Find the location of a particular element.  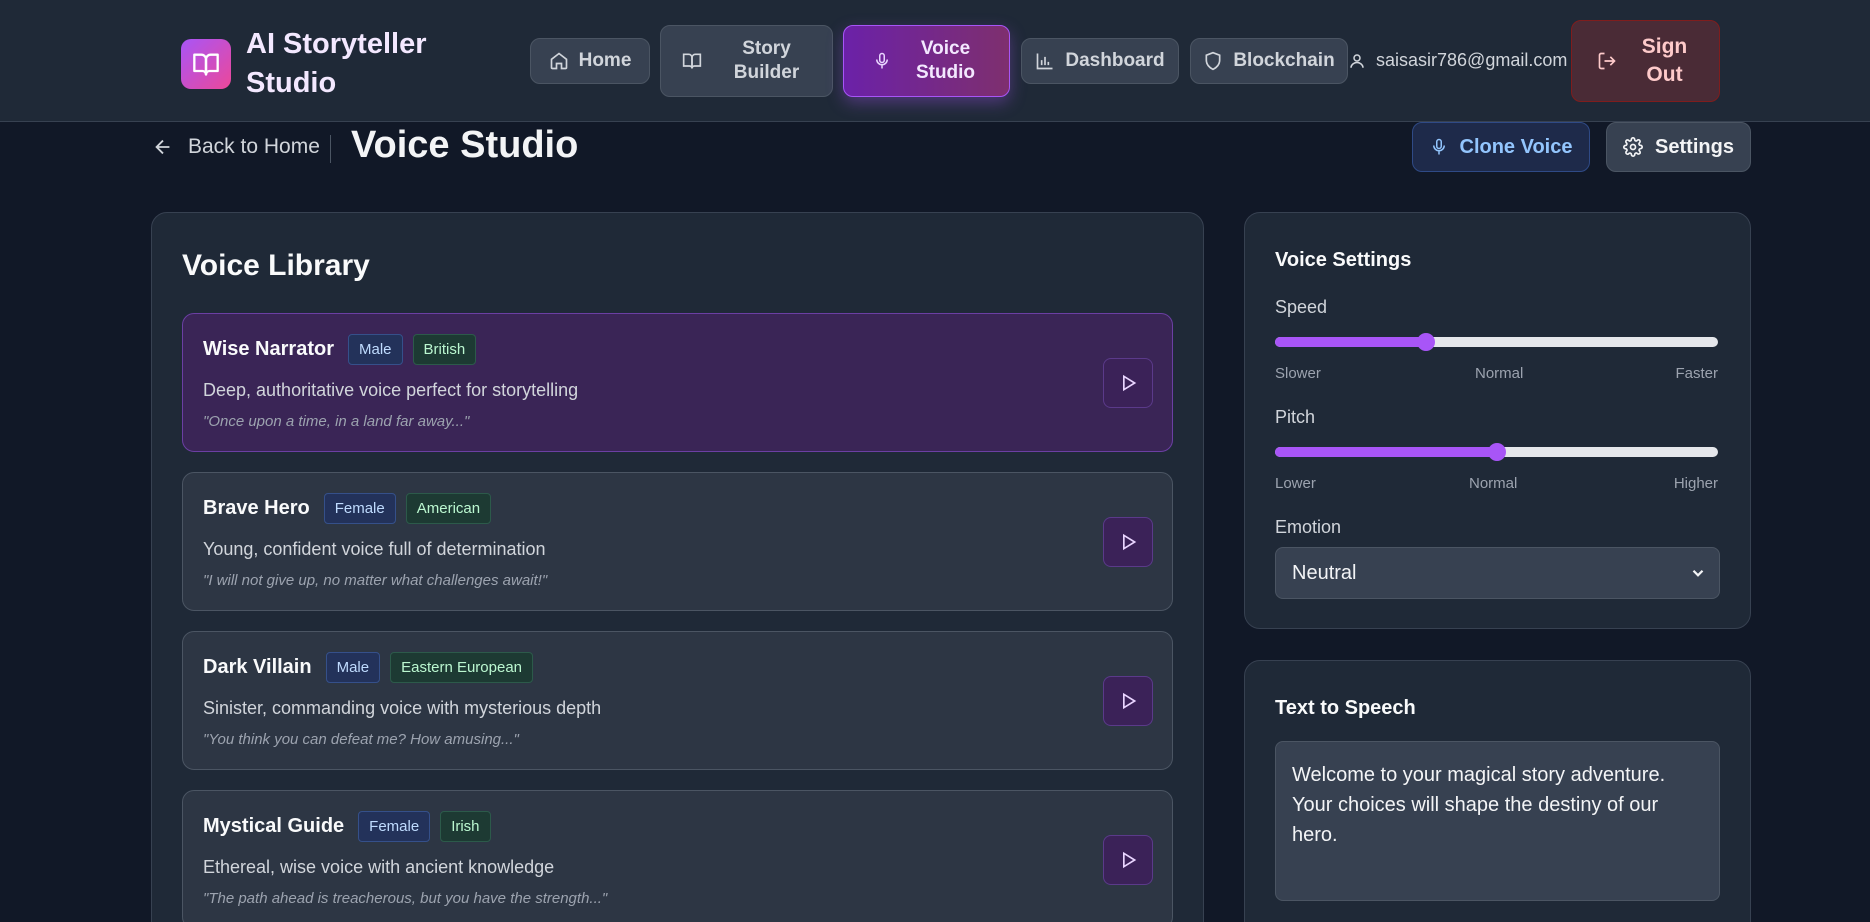

speed-min-label: Slower is located at coordinates (1298, 373).